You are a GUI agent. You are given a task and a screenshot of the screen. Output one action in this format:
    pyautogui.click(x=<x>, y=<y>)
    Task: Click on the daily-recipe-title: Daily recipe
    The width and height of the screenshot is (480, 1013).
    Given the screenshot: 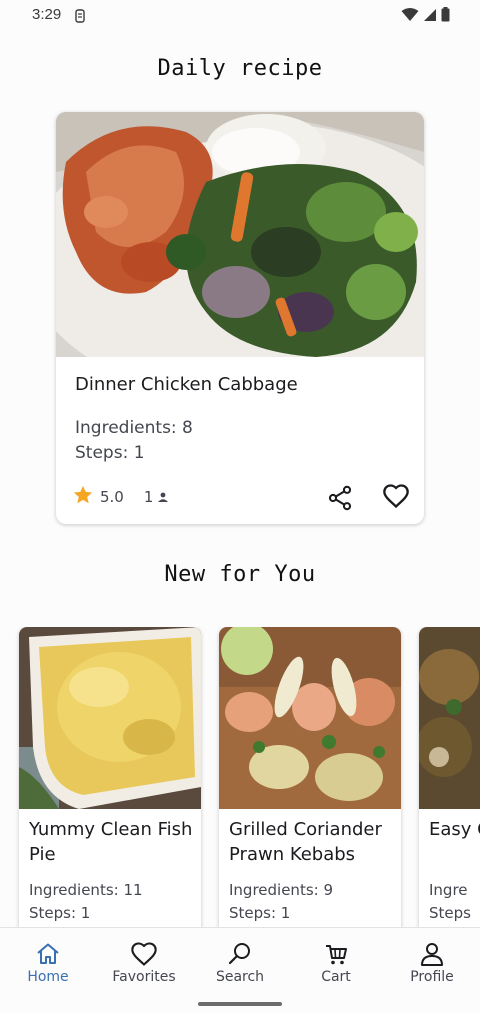 What is the action you would take?
    pyautogui.click(x=240, y=68)
    